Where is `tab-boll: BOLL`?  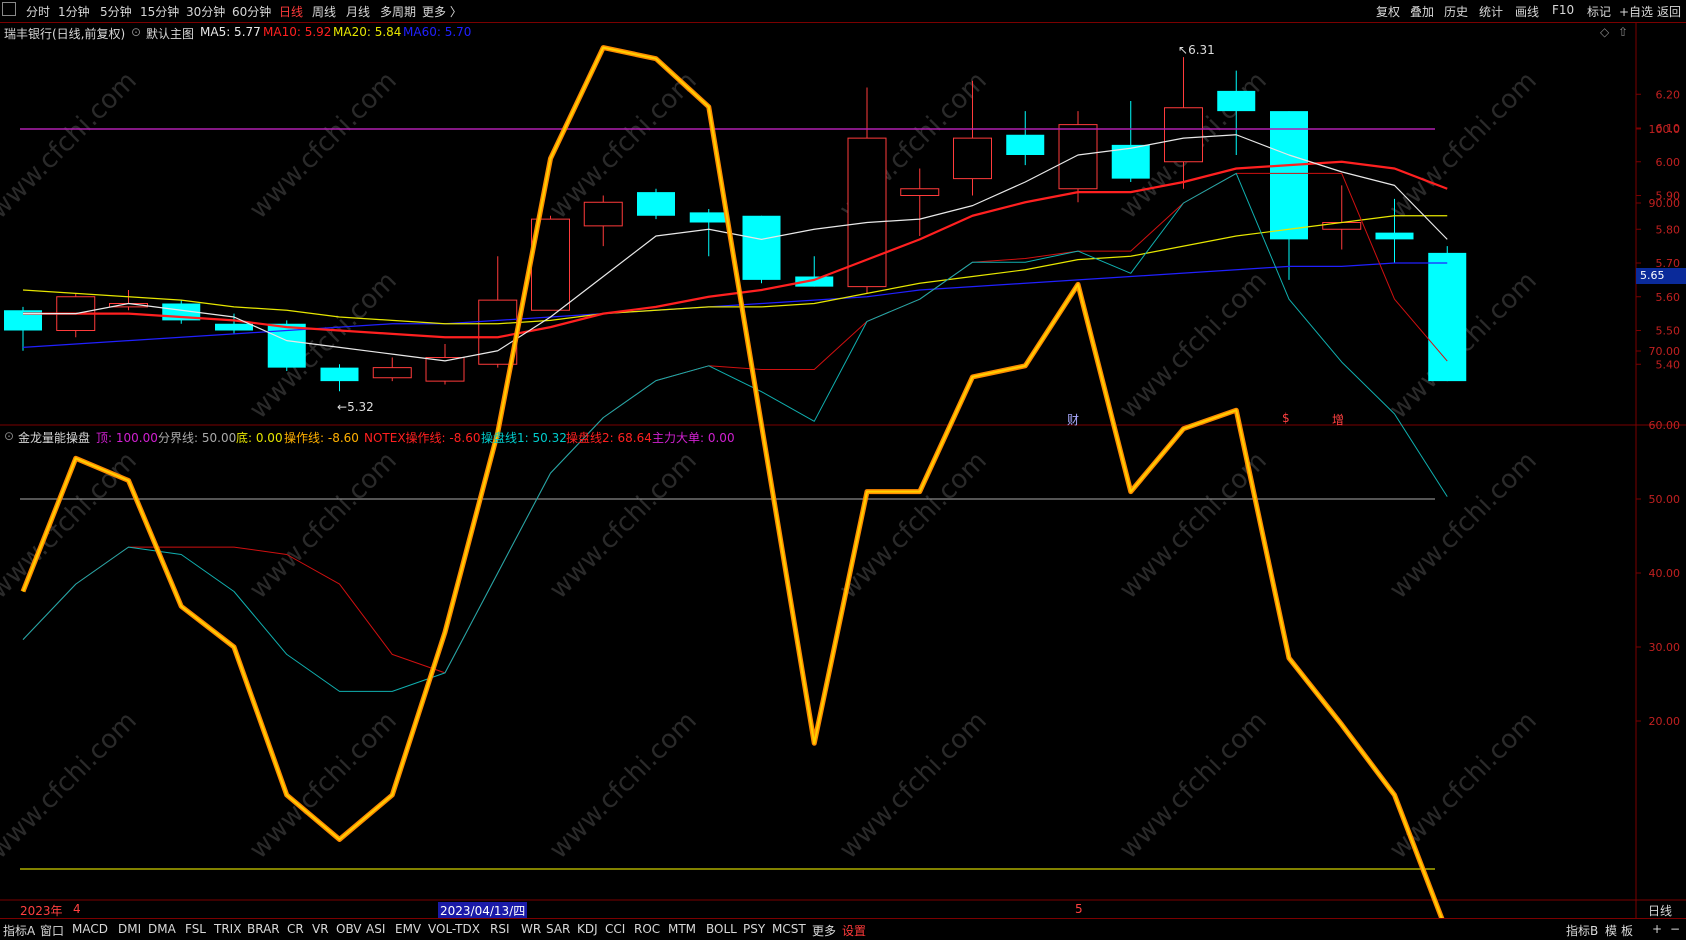 tab-boll: BOLL is located at coordinates (721, 929).